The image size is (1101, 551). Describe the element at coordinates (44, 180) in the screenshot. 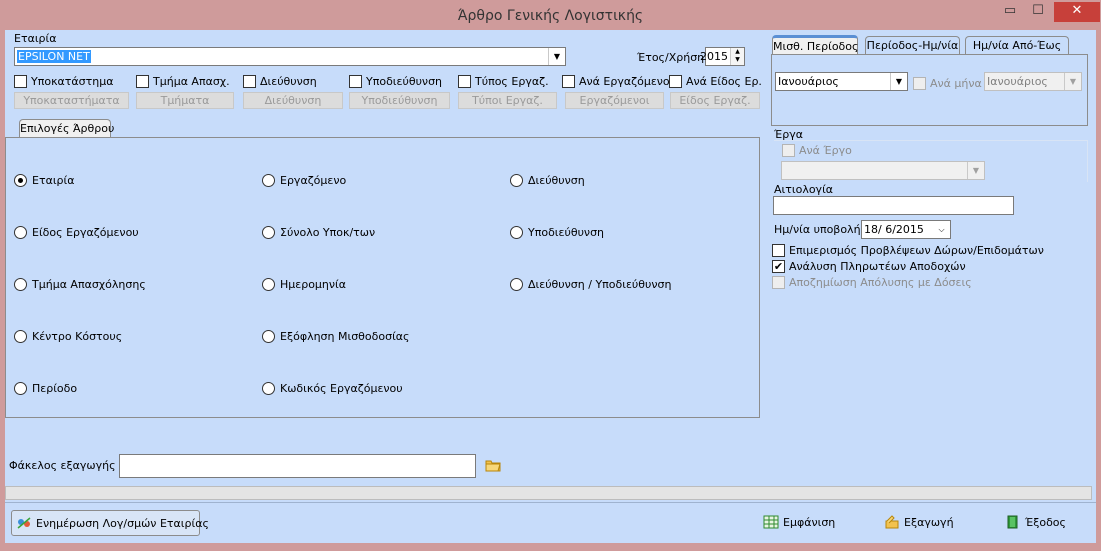

I see `radio-company: Εταιρία` at that location.